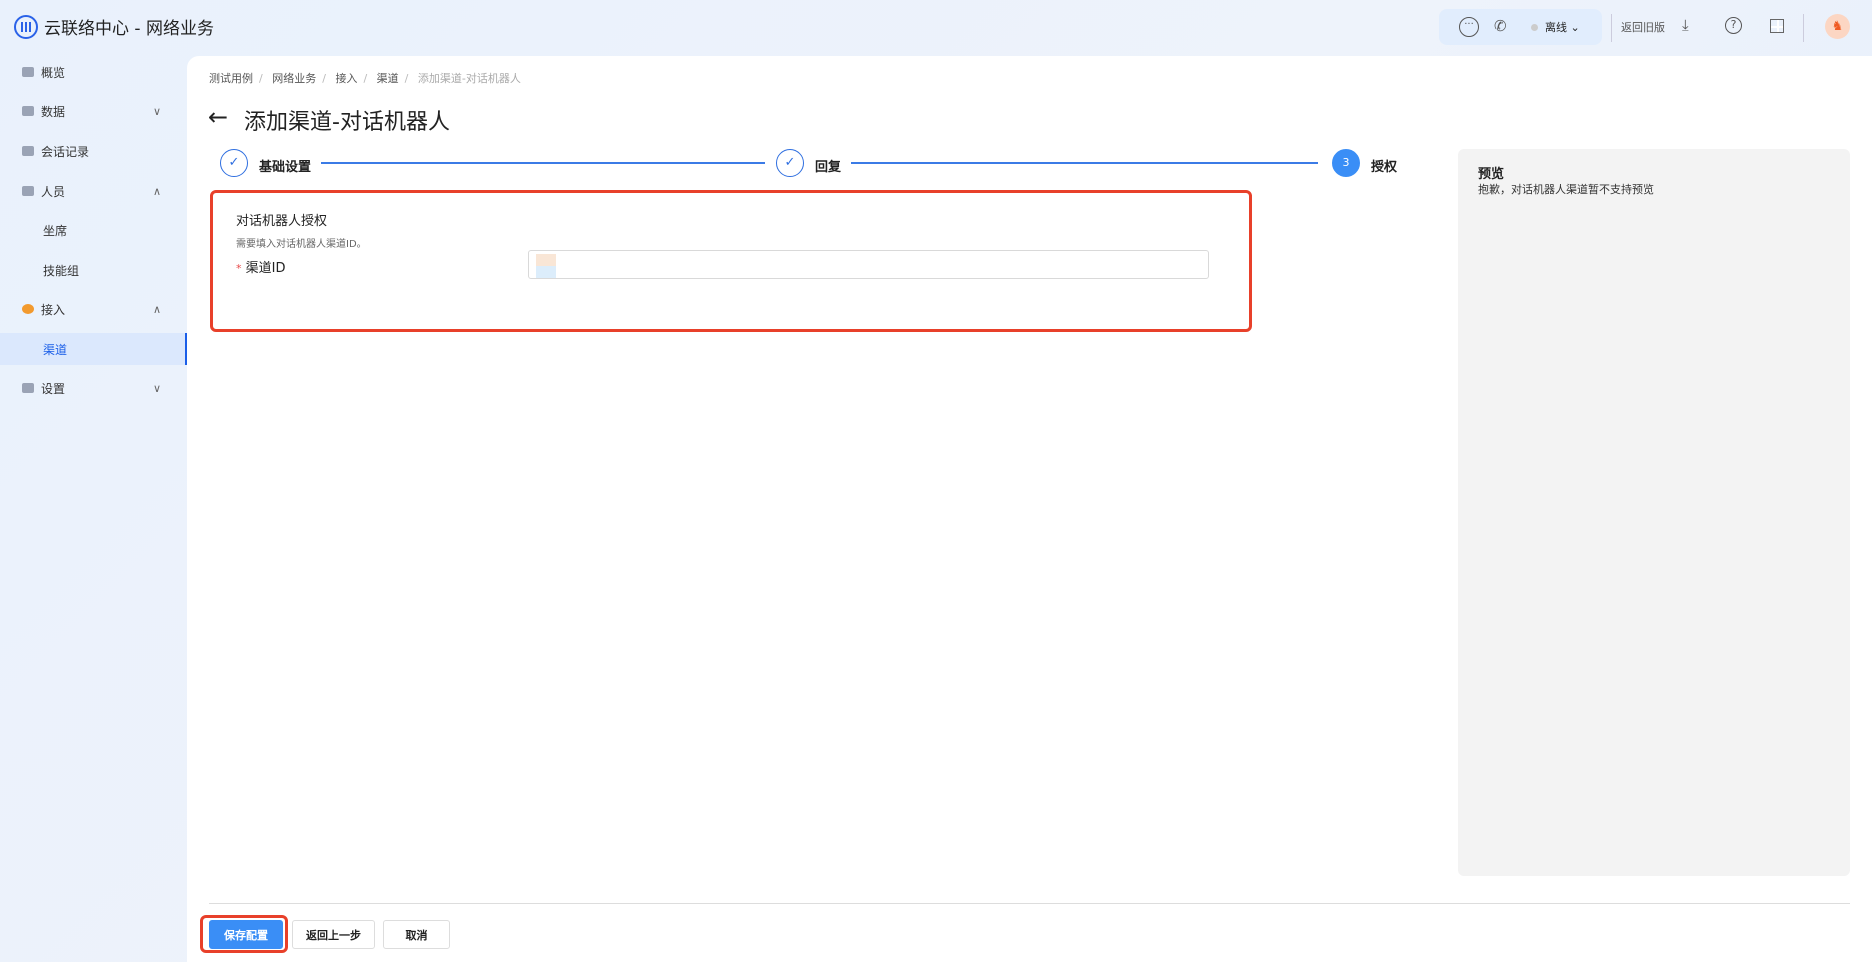 The height and width of the screenshot is (962, 1872). What do you see at coordinates (301, 244) in the screenshot?
I see `section-hint: 需要填入对话机器人渠道ID。` at bounding box center [301, 244].